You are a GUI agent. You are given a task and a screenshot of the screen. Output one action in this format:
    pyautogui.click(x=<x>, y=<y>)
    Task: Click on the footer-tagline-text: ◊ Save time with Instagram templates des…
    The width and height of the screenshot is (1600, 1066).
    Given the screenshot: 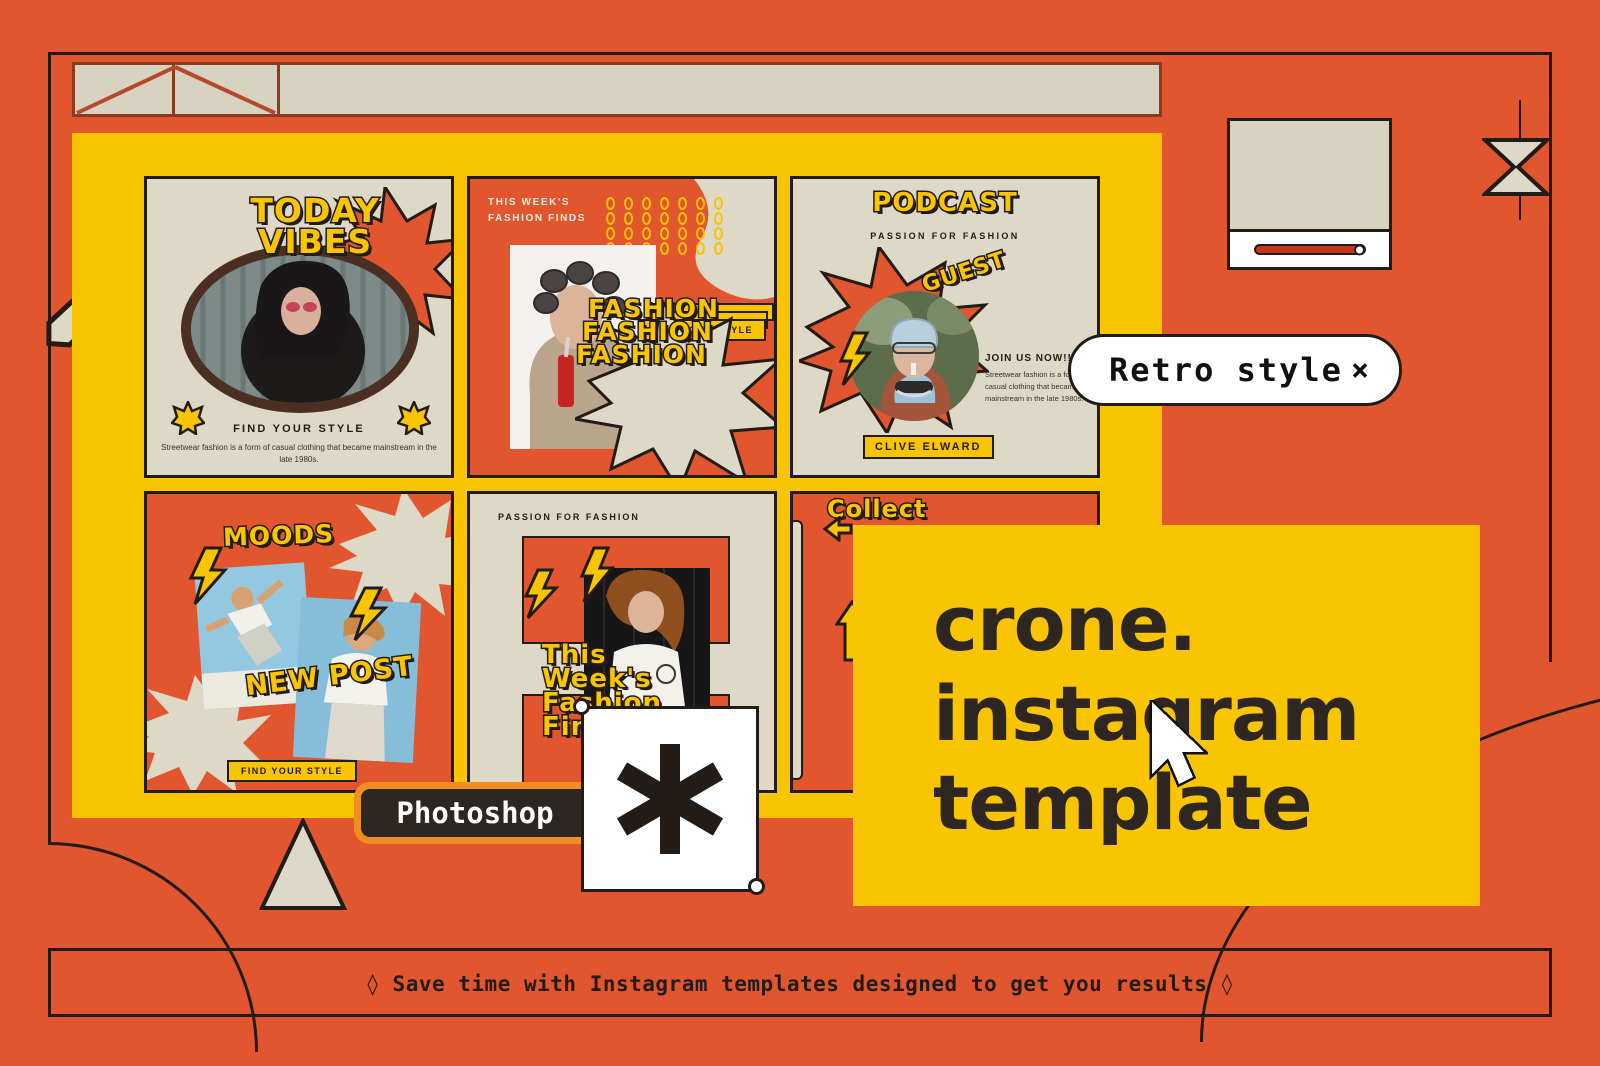 What is the action you would take?
    pyautogui.click(x=800, y=984)
    